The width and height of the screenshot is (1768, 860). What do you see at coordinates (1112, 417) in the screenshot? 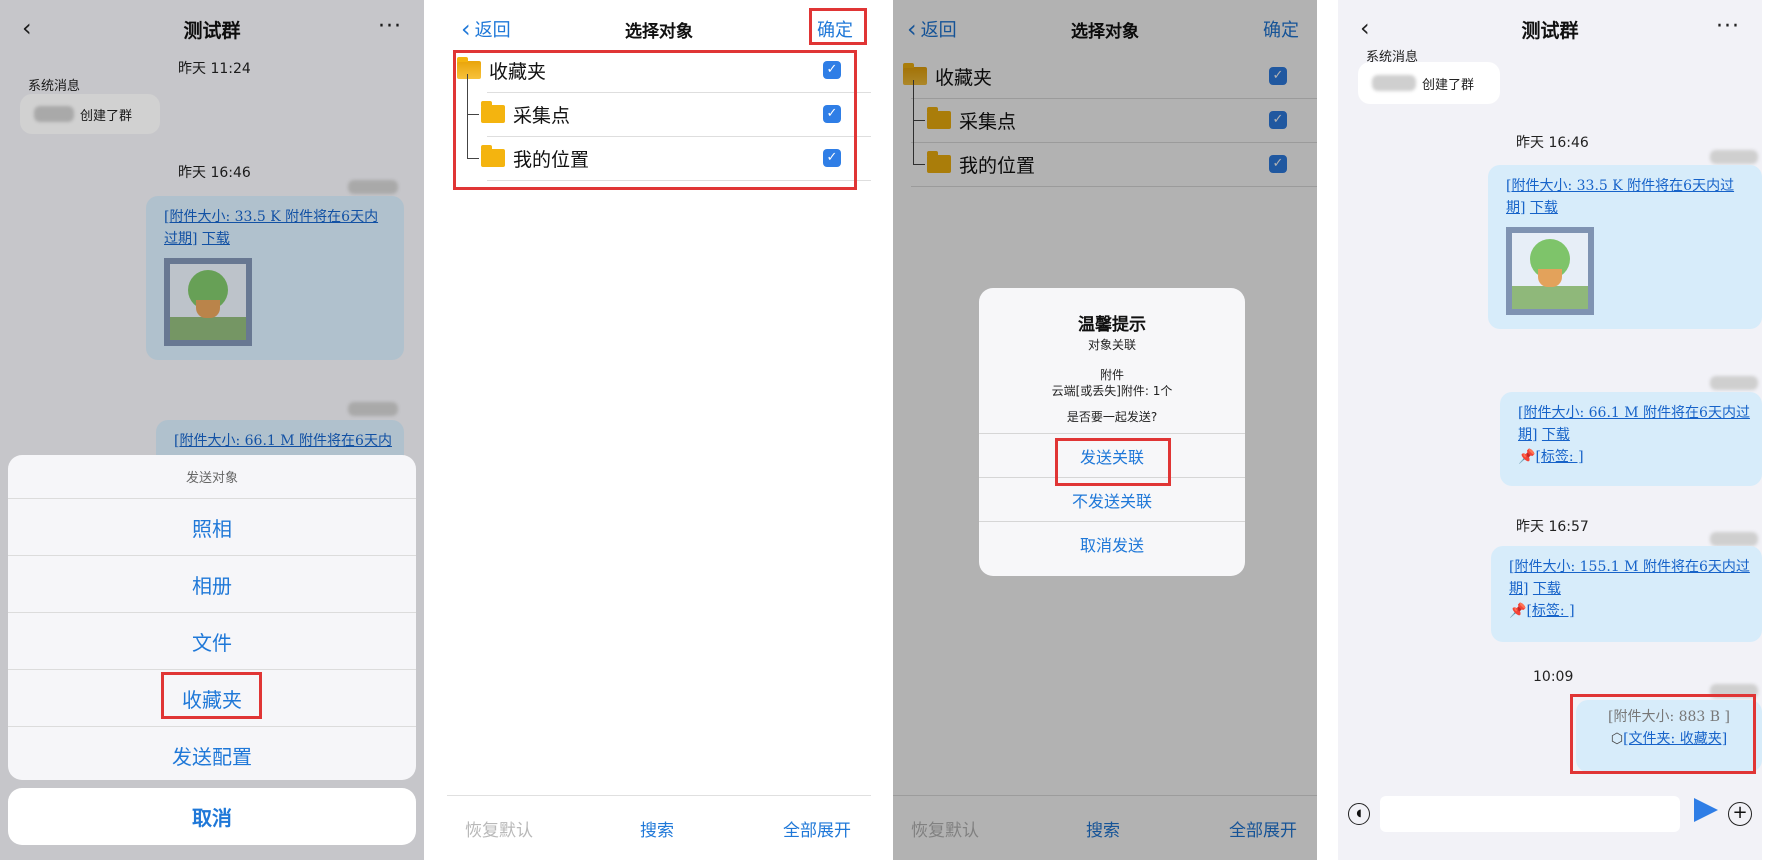
I see `dialog-question: 是否要一起发送?` at bounding box center [1112, 417].